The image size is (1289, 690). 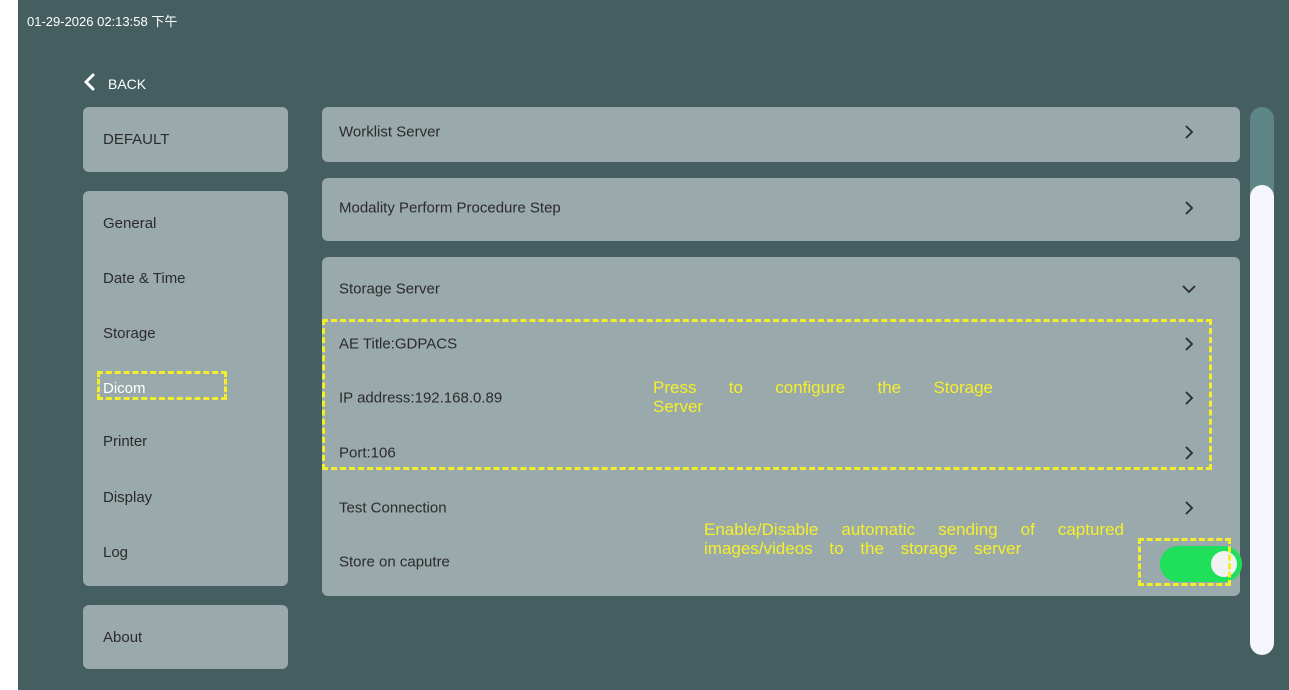 What do you see at coordinates (162, 385) in the screenshot?
I see `highlight-dicom` at bounding box center [162, 385].